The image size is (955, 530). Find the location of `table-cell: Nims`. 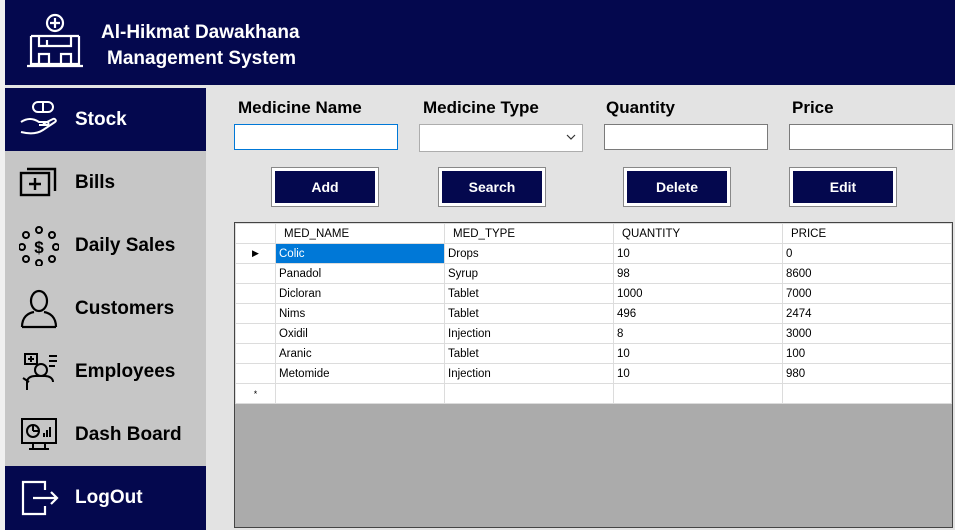

table-cell: Nims is located at coordinates (360, 313).